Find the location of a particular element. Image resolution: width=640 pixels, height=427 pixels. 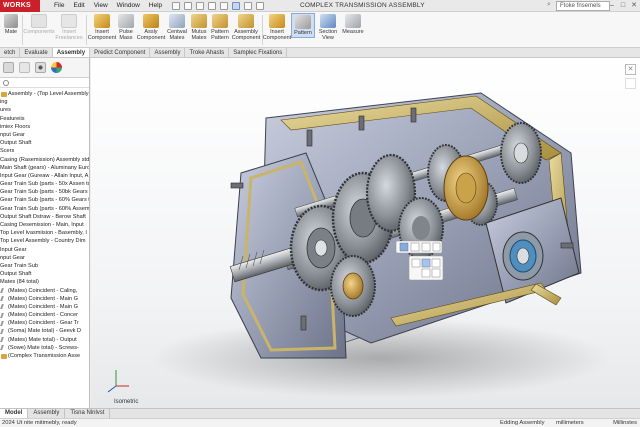

tree-item: (Mates) Coincident - Gear Tr is located at coordinates (44, 323).